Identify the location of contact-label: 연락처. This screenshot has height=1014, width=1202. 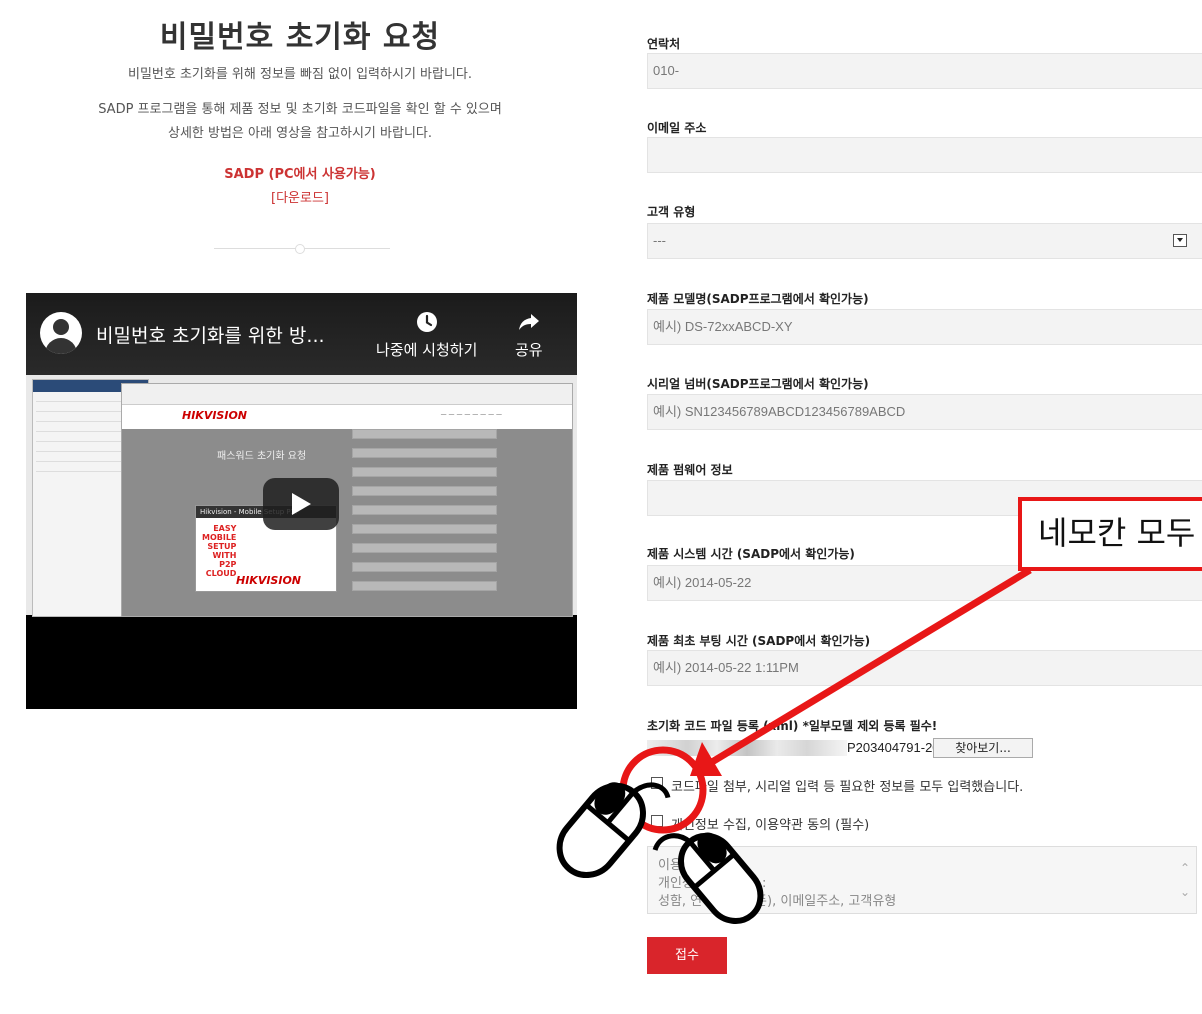
(664, 44).